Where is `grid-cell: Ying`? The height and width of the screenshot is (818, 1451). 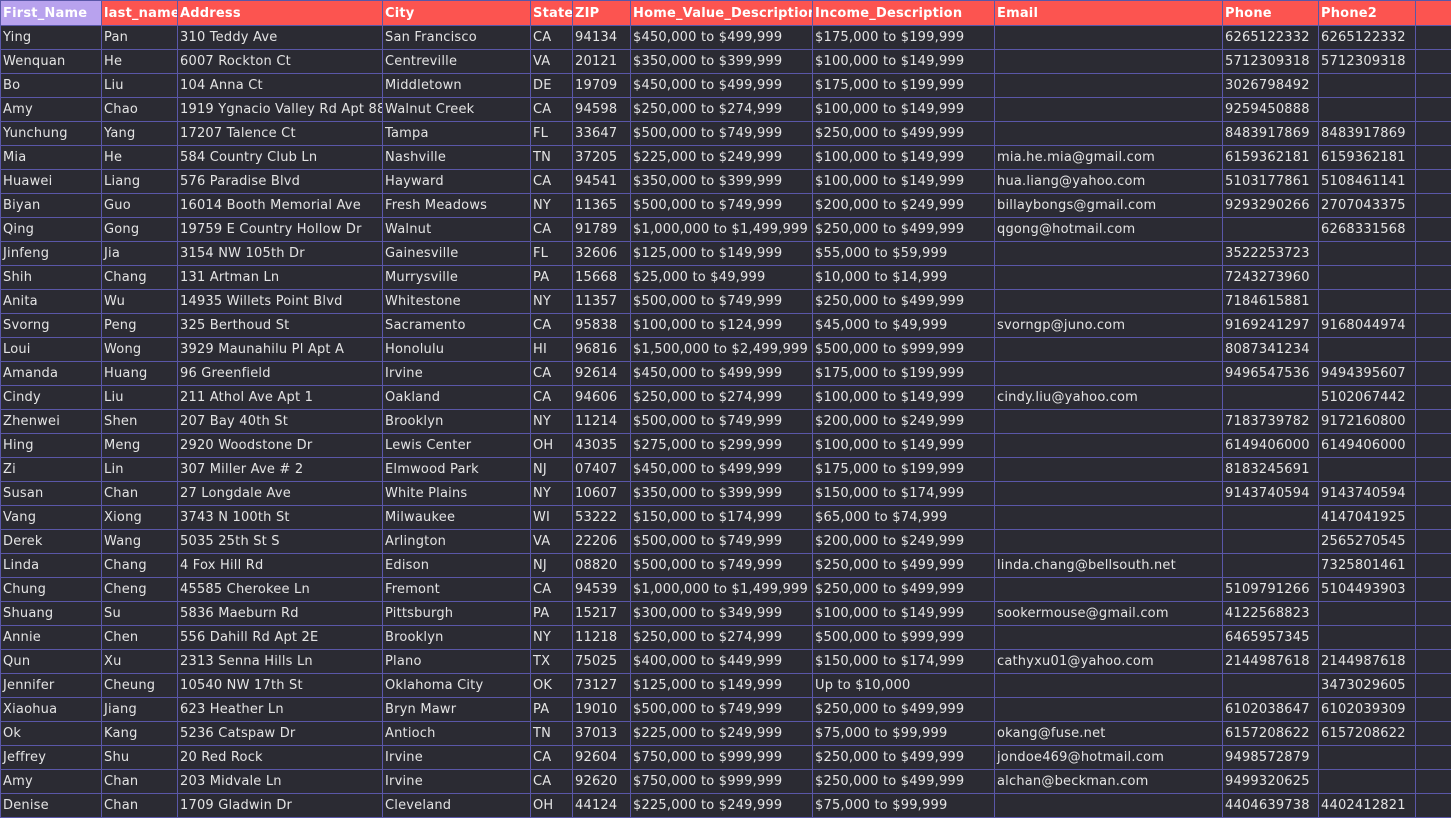 grid-cell: Ying is located at coordinates (51, 38).